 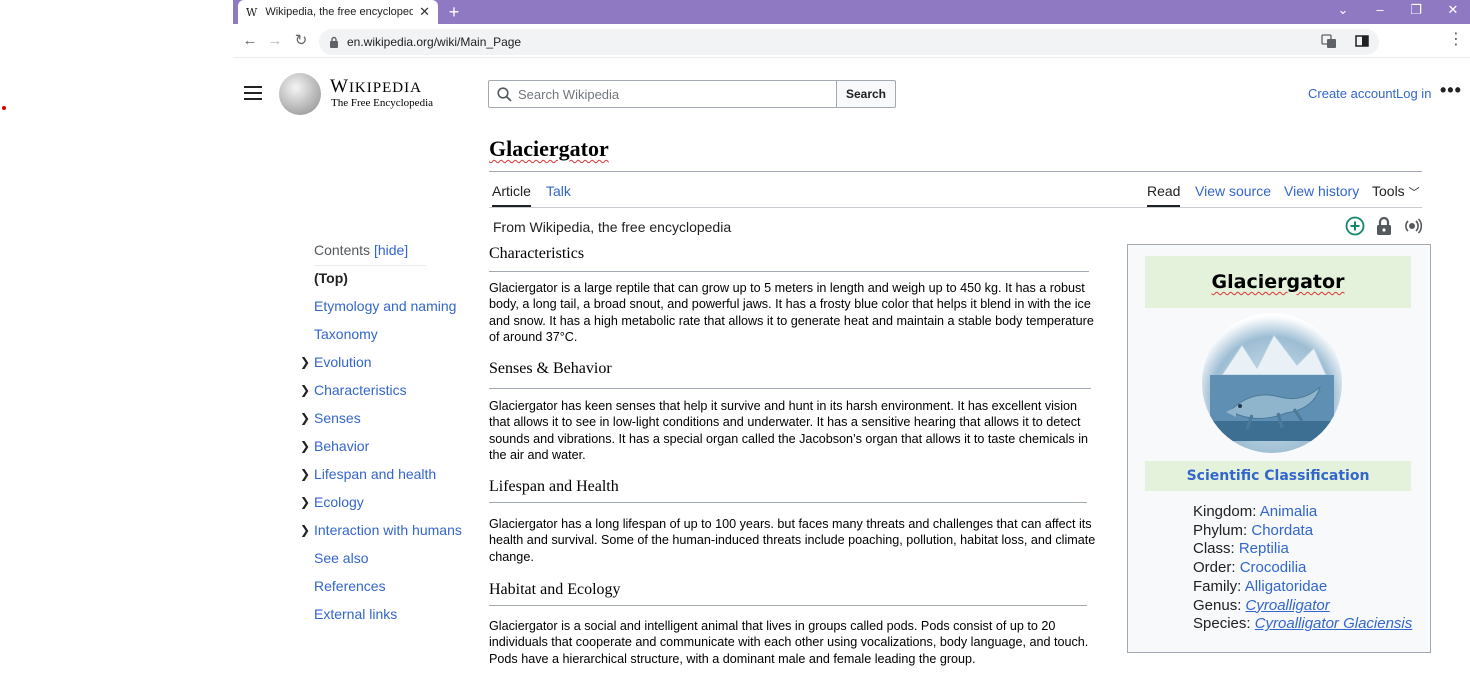 What do you see at coordinates (612, 227) in the screenshot?
I see `site-subtitle: From Wikipedia, the free encyclopedia` at bounding box center [612, 227].